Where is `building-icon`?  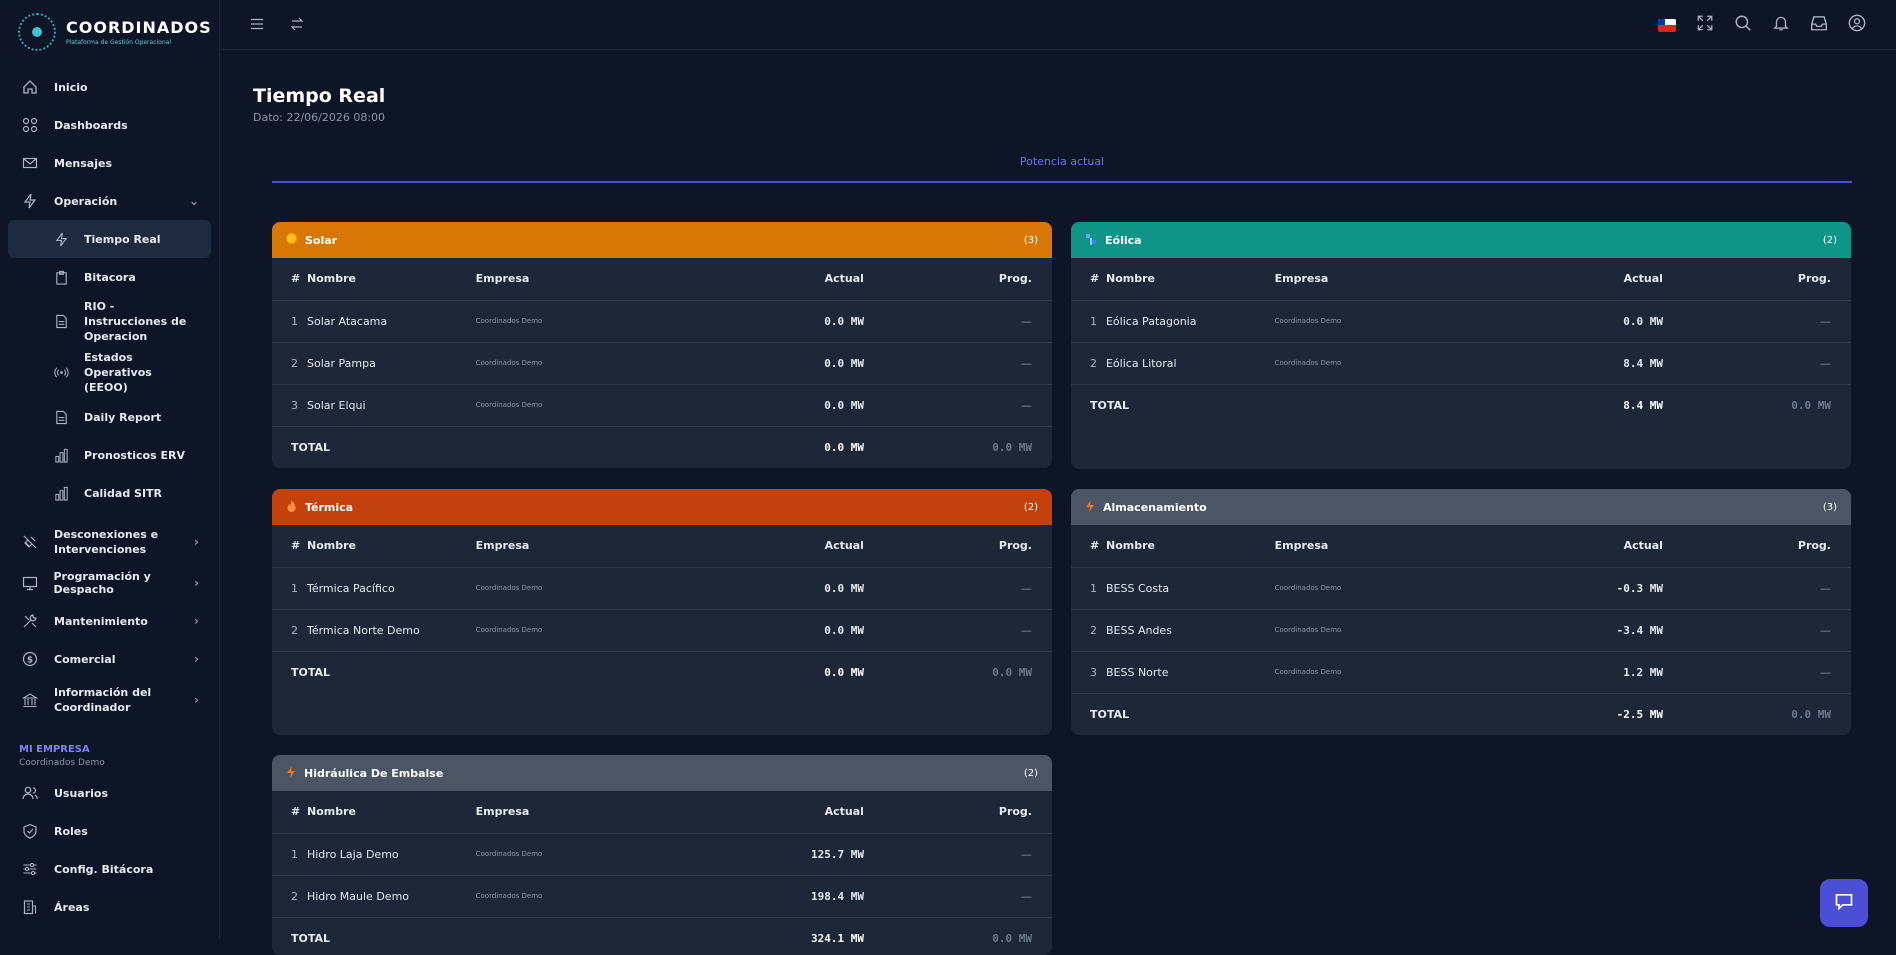
building-icon is located at coordinates (30, 700).